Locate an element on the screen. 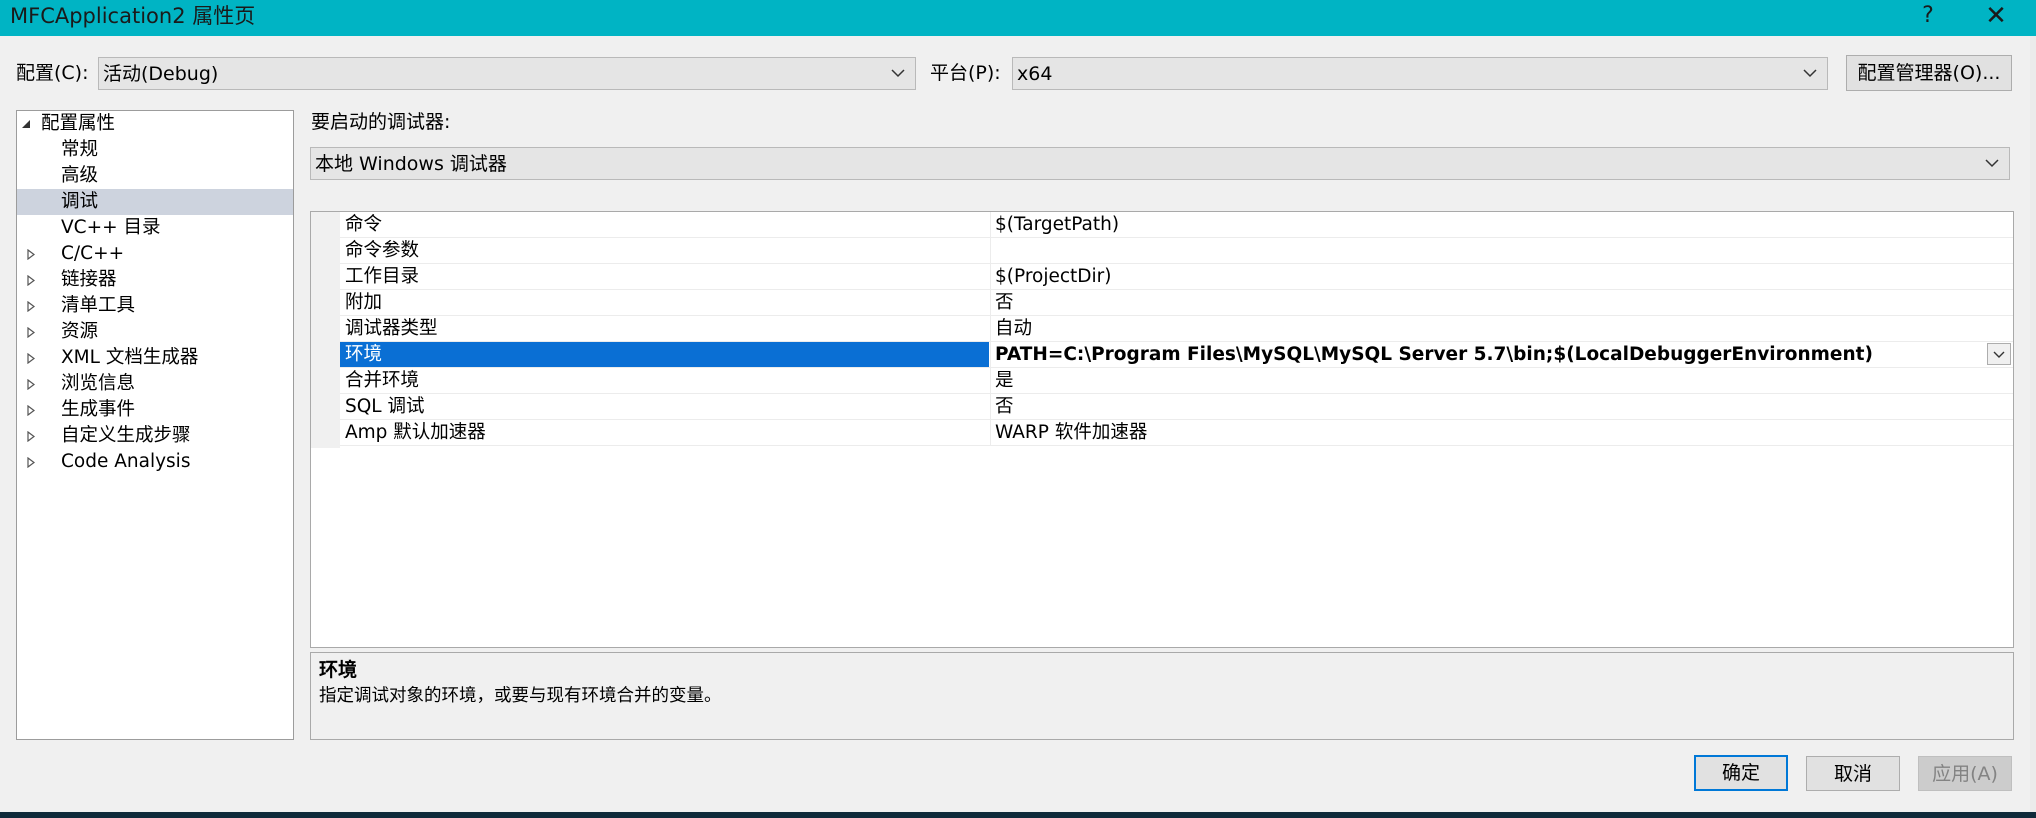 The width and height of the screenshot is (2036, 818). ok-button: 确定 is located at coordinates (1741, 773).